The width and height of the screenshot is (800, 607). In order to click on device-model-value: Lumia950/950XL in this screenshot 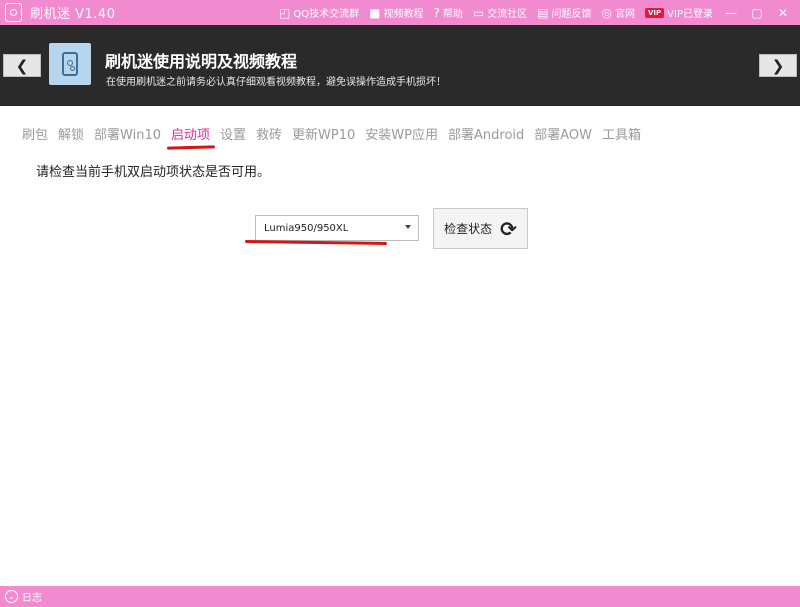, I will do `click(306, 228)`.